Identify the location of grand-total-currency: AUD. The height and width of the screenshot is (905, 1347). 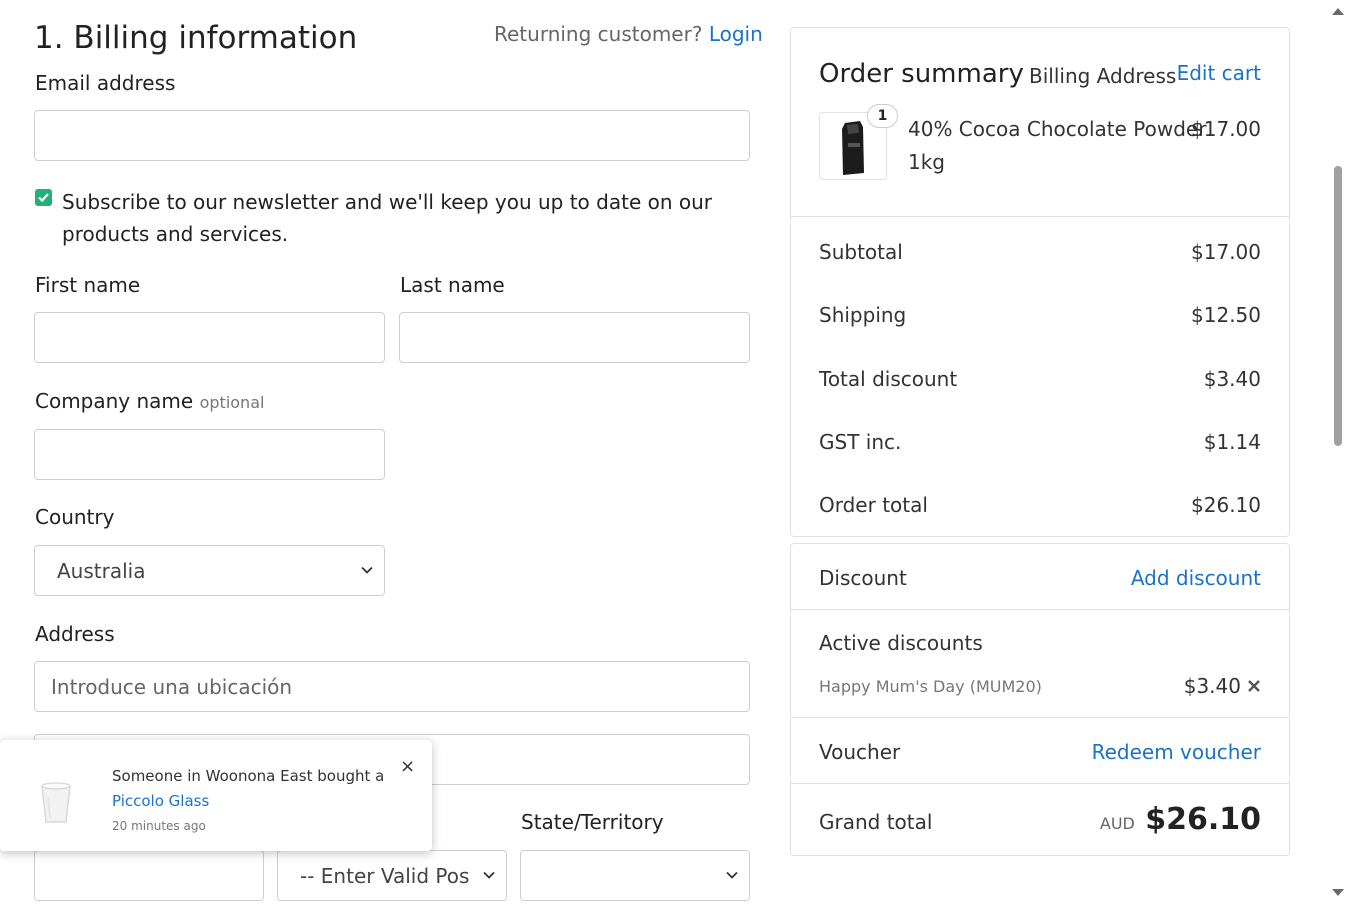
(1117, 823).